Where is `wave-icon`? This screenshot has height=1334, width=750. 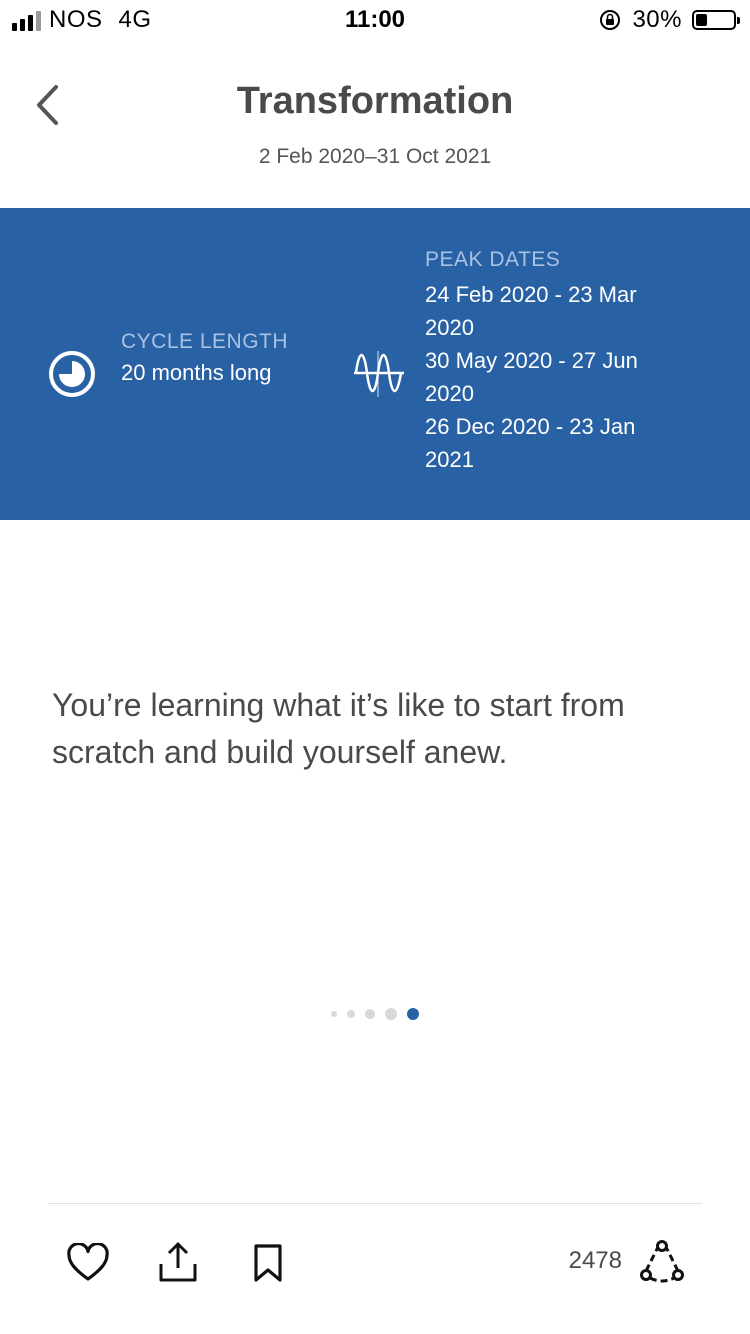
wave-icon is located at coordinates (379, 374).